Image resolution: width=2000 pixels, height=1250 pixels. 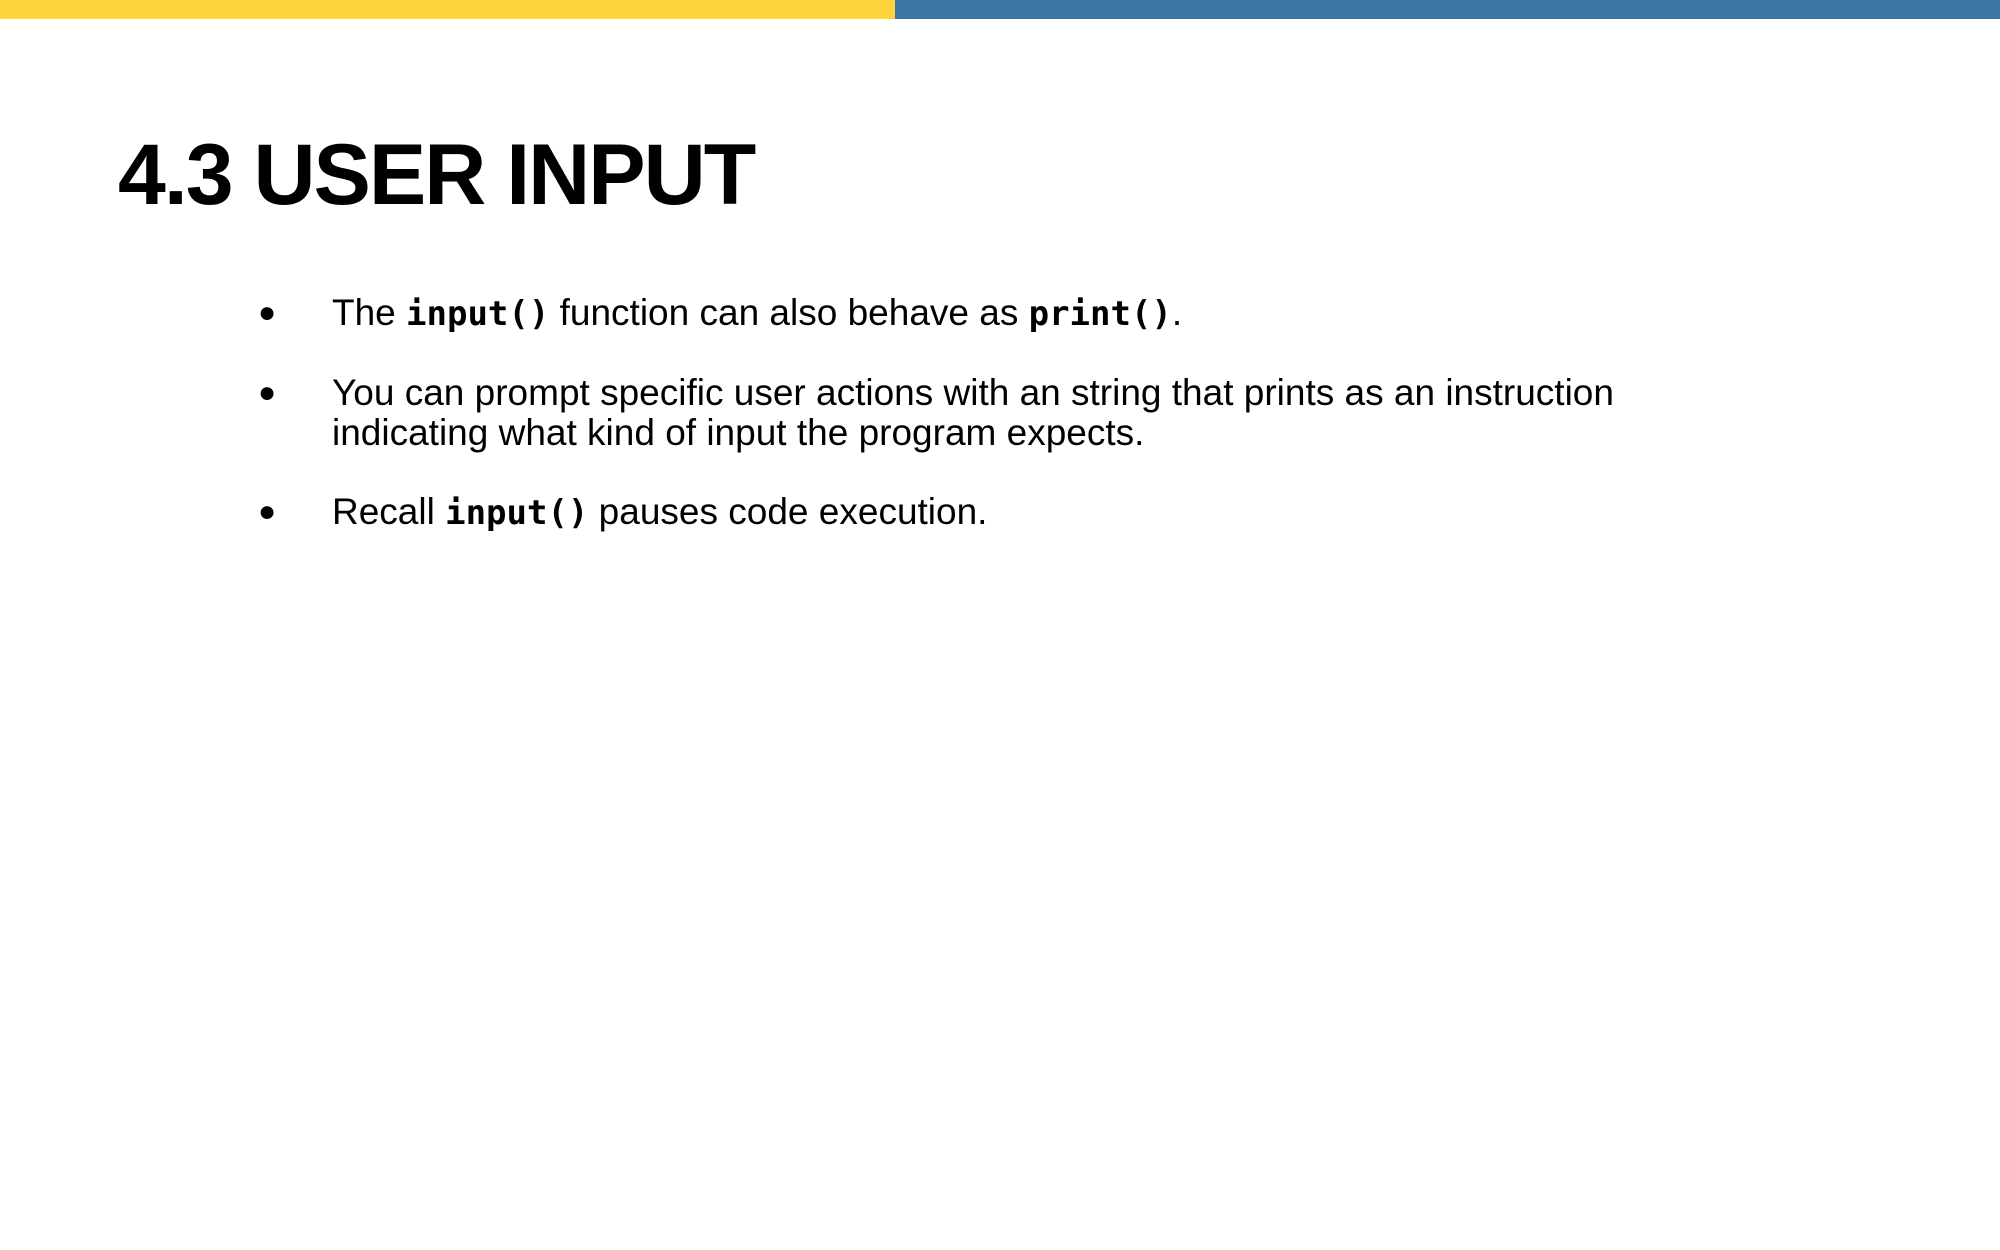 What do you see at coordinates (369, 312) in the screenshot?
I see `bullet-text: The` at bounding box center [369, 312].